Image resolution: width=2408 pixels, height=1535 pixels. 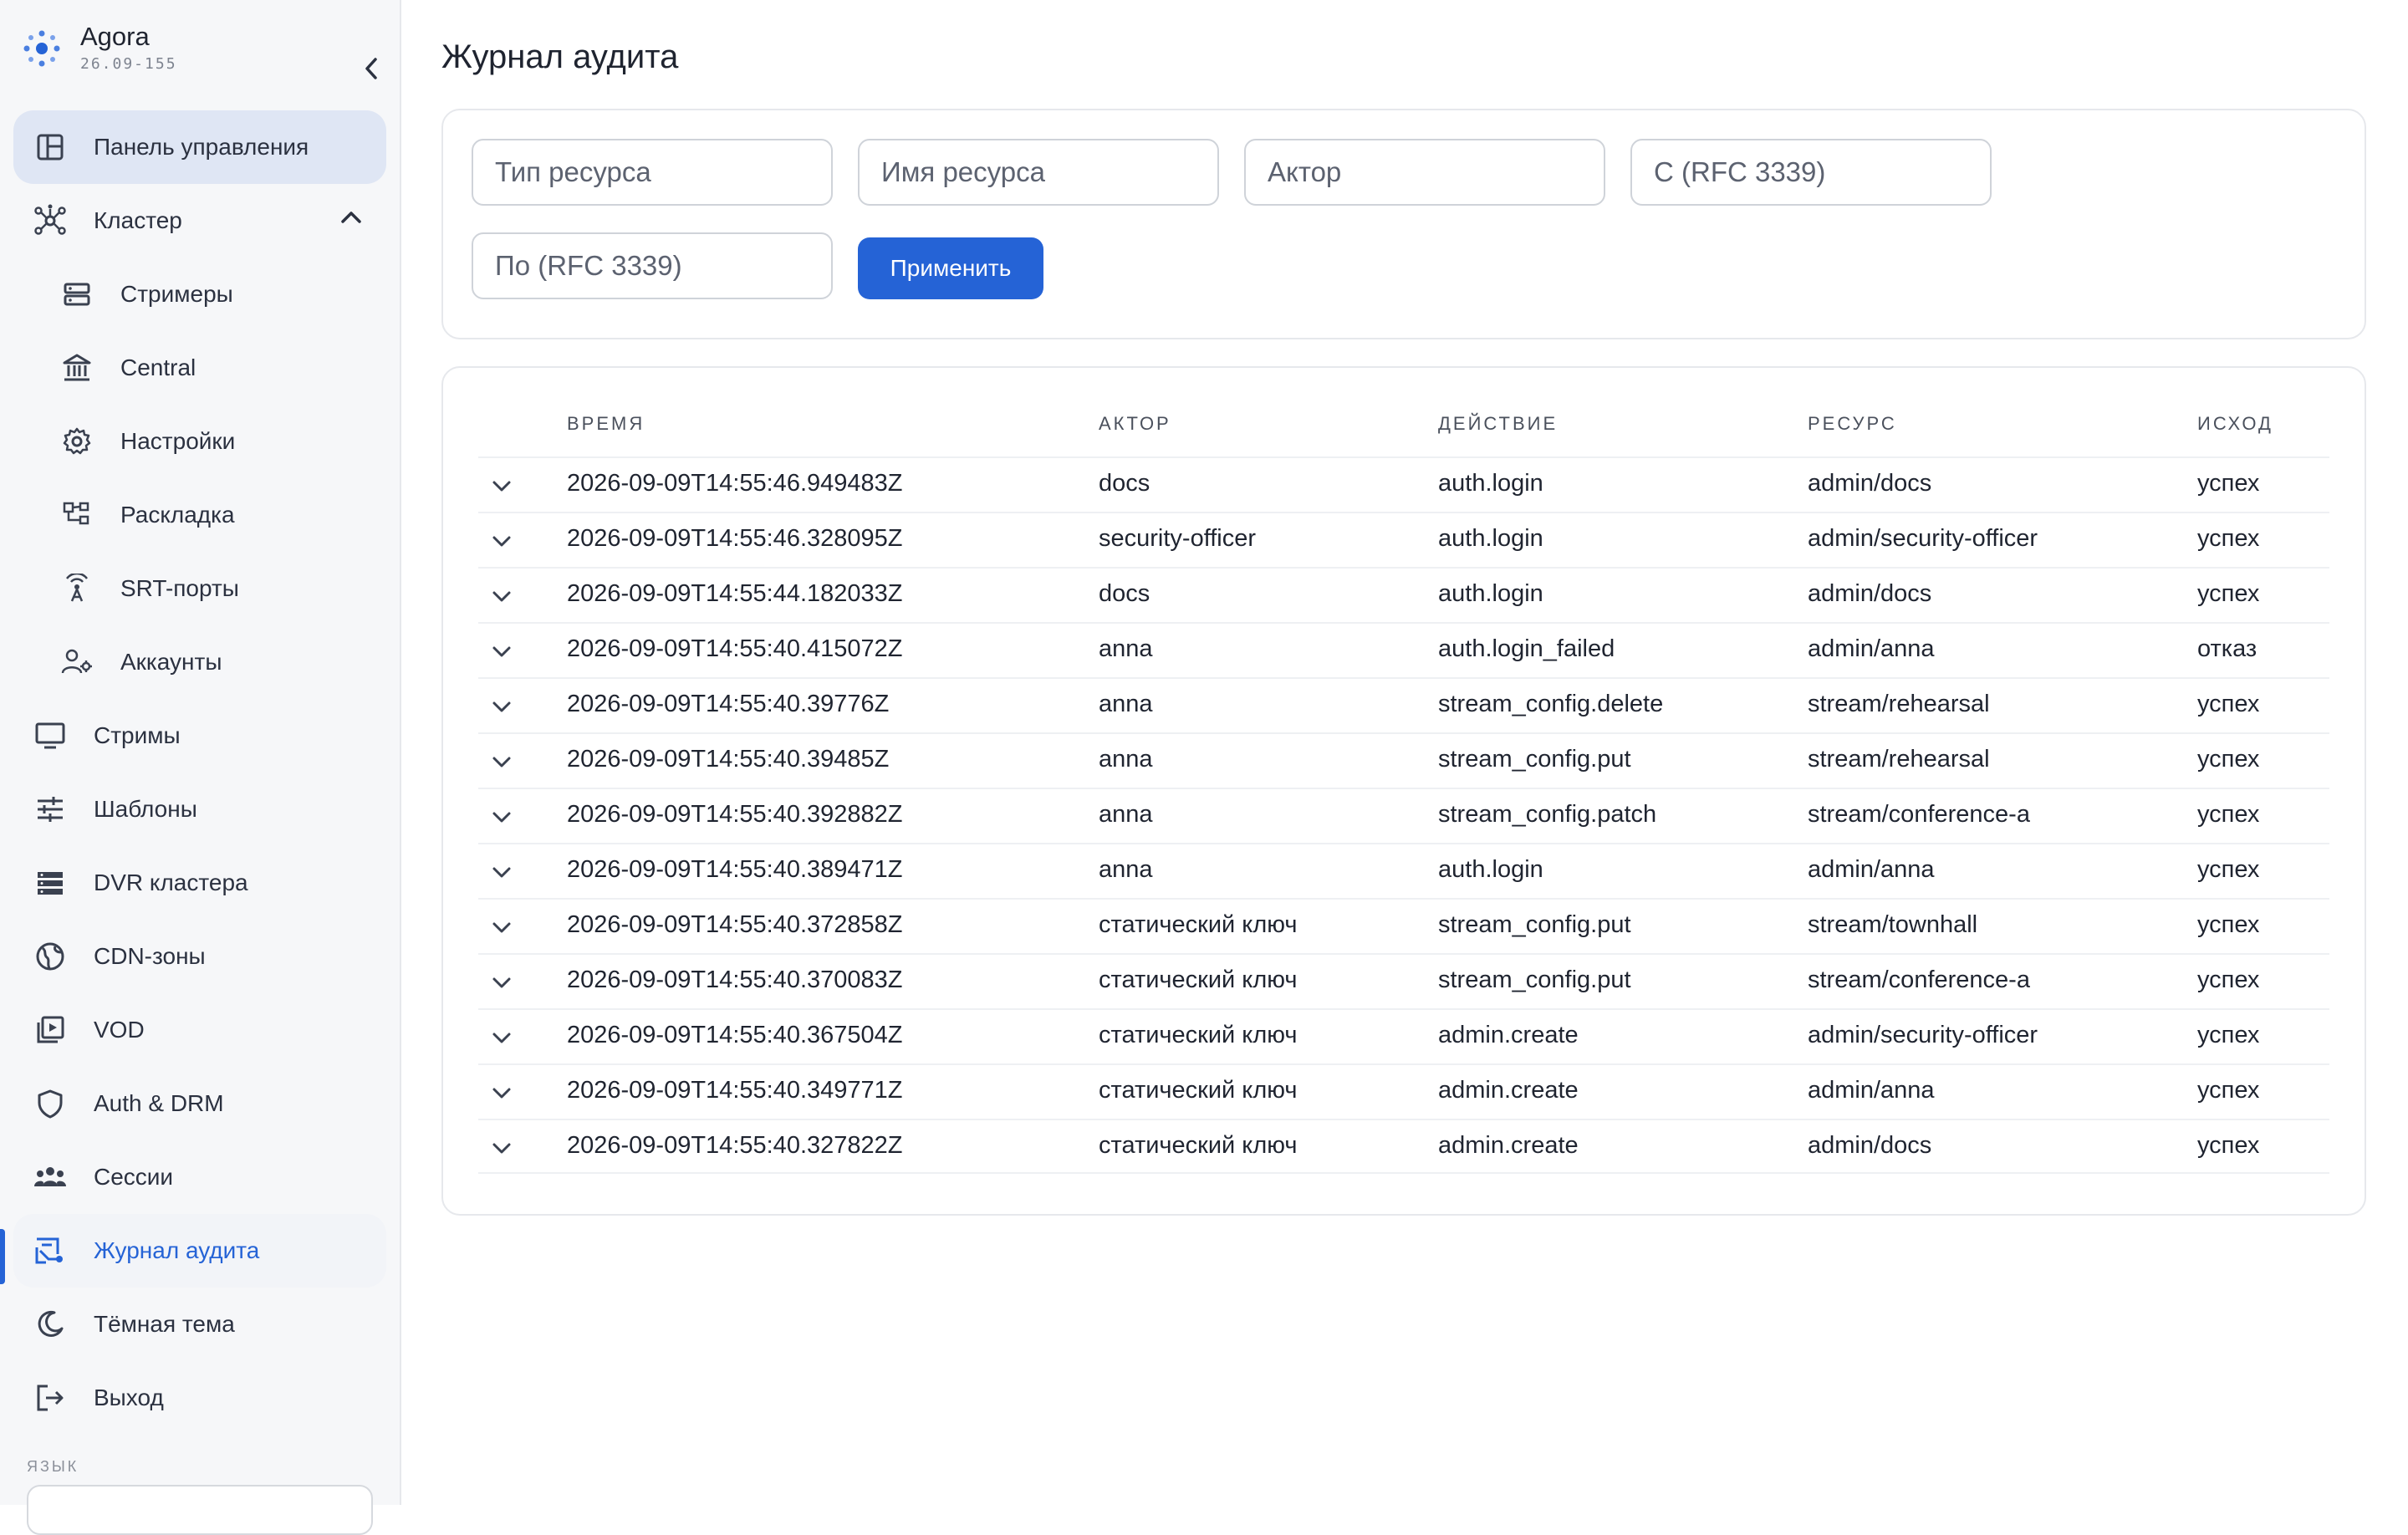 I want to click on cell-resource: stream/rehearsal, so click(x=1899, y=704).